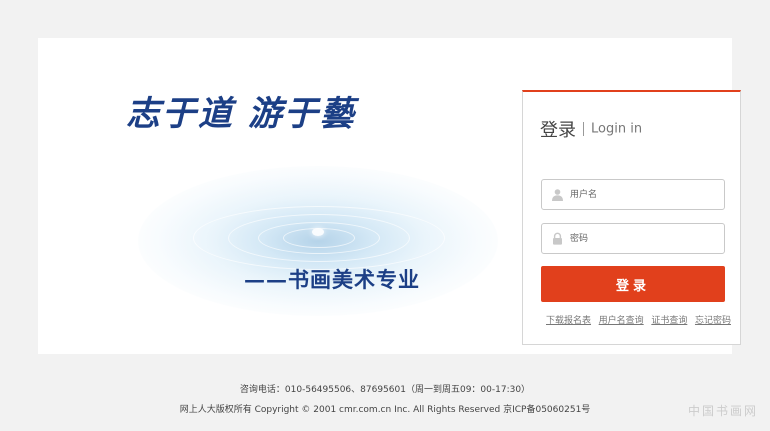 The width and height of the screenshot is (770, 431). I want to click on user-icon, so click(557, 195).